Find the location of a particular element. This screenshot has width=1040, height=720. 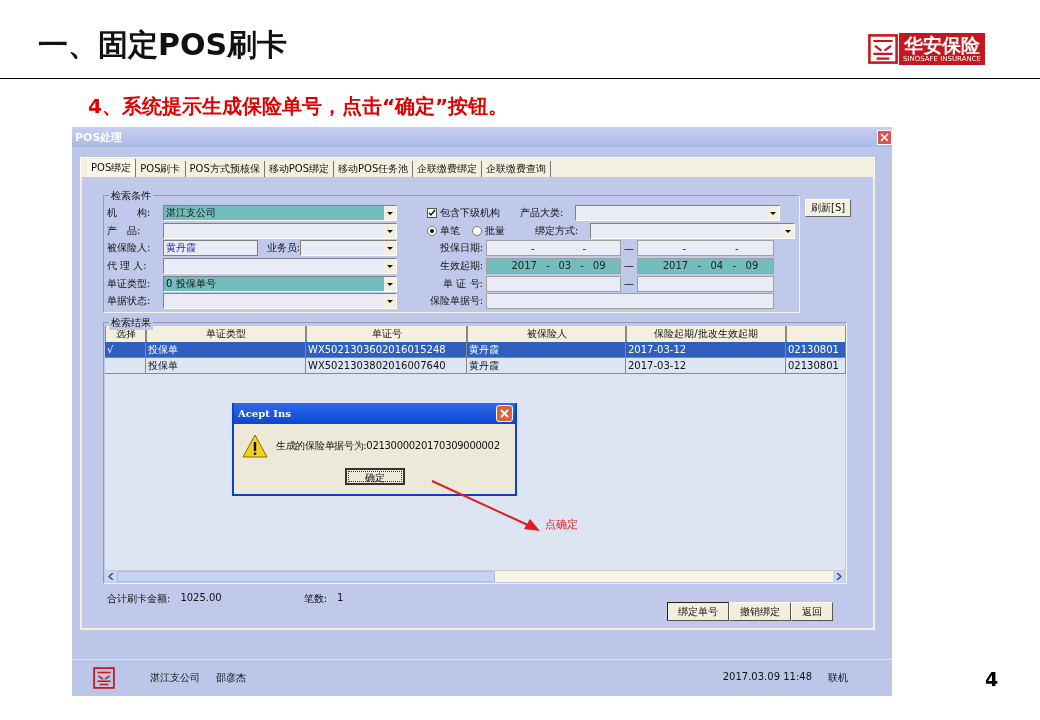

total-value: 1 is located at coordinates (340, 599).